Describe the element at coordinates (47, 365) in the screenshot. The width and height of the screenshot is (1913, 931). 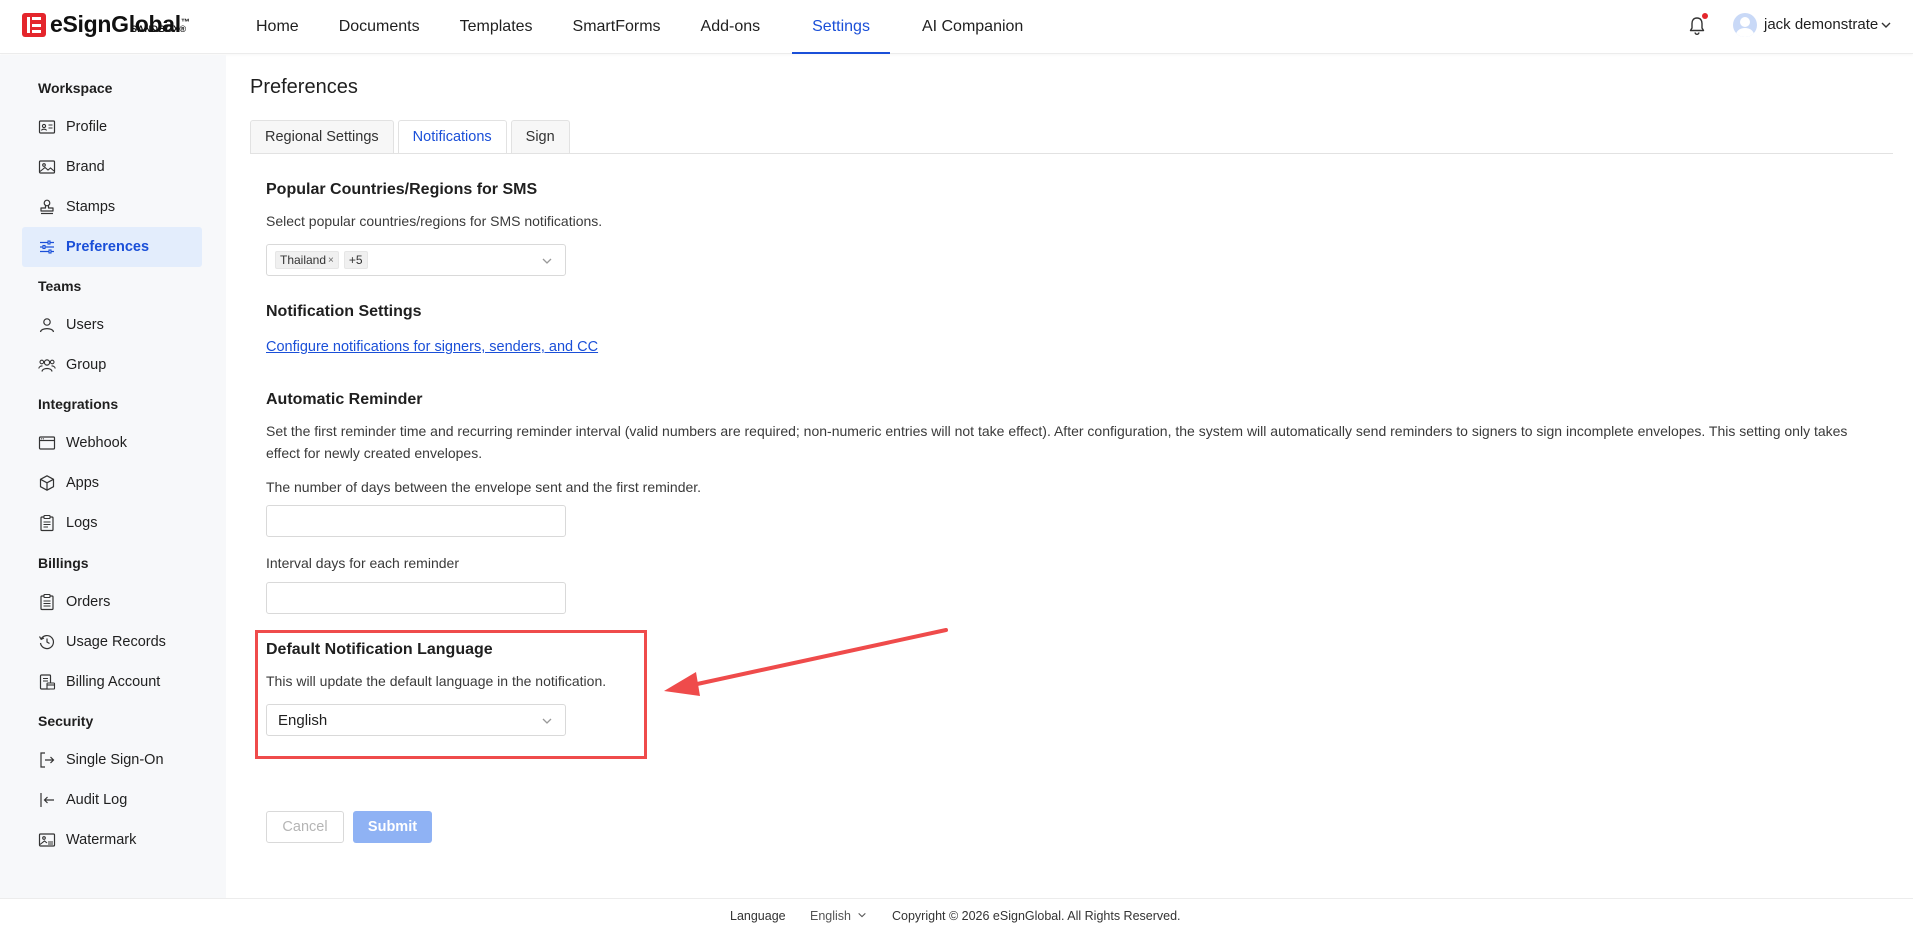
I see `group-icon` at that location.